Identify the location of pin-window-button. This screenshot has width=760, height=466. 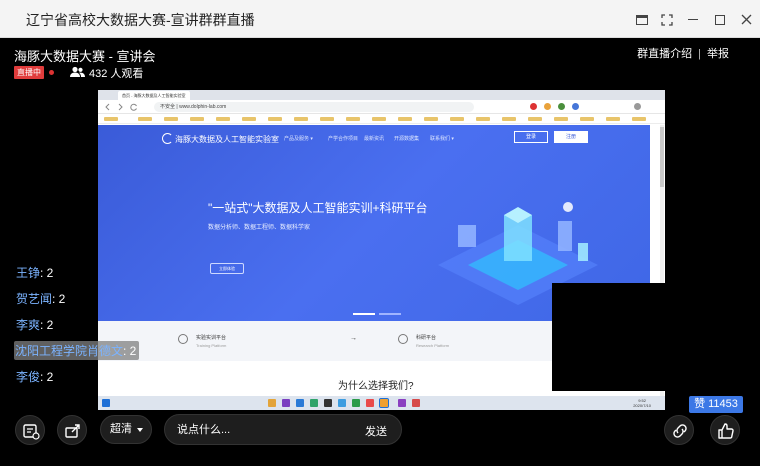
(642, 19).